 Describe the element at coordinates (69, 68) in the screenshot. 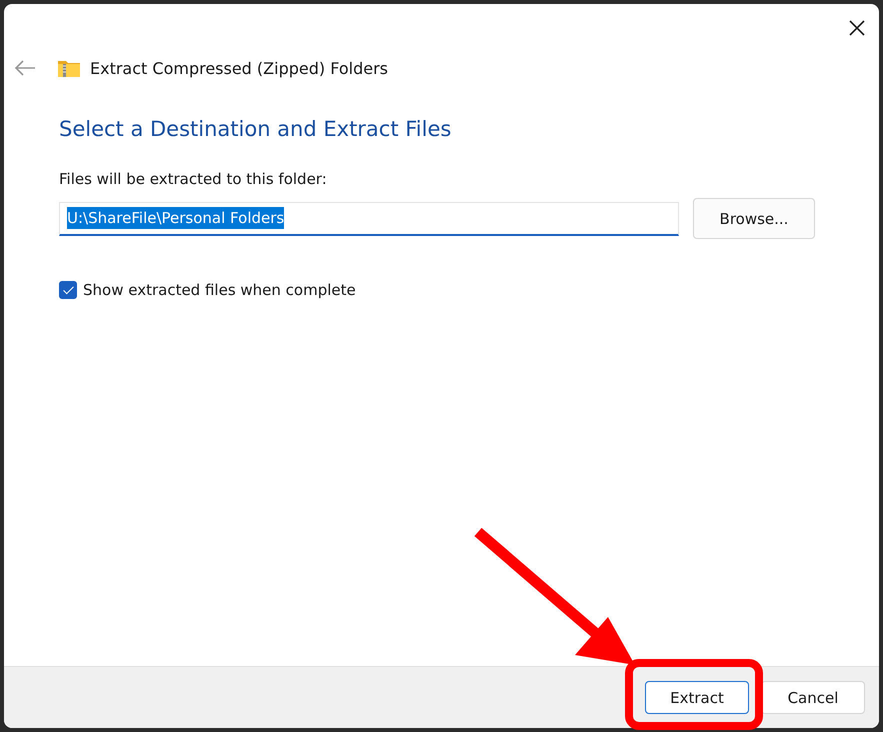

I see `zip-folder-icon` at that location.